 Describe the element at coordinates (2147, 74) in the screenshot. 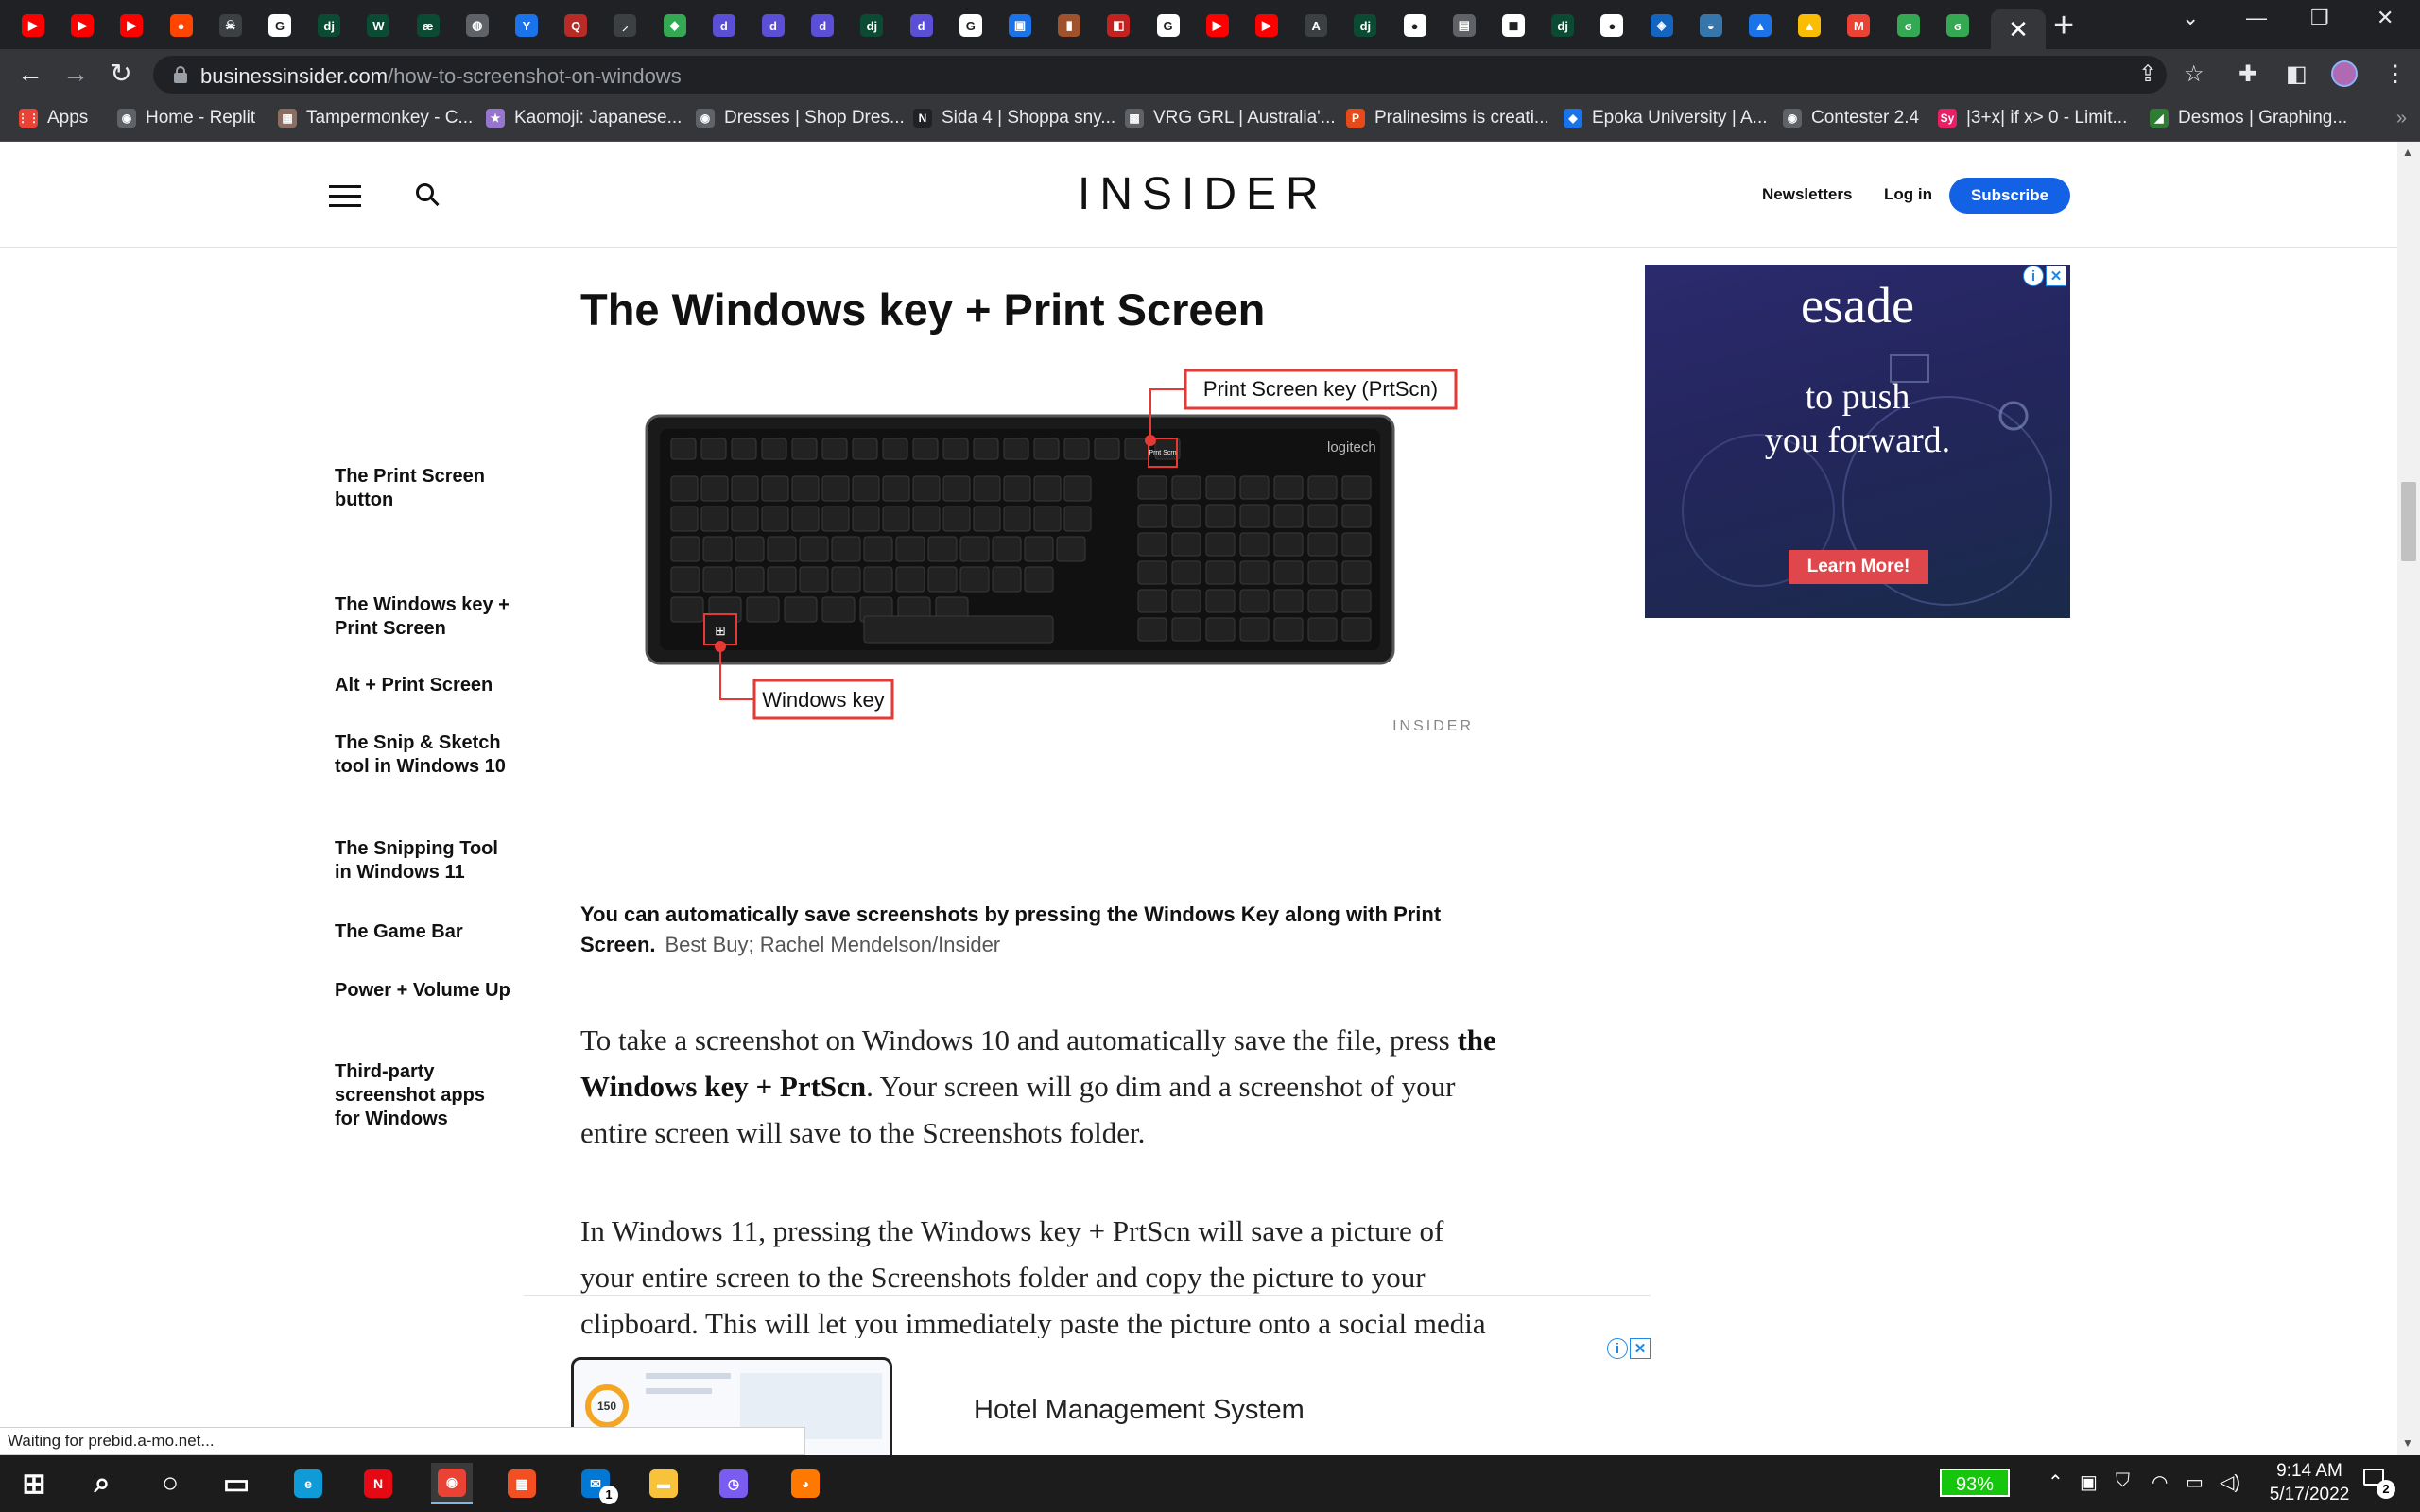

I see `share-icon: ⇪` at that location.